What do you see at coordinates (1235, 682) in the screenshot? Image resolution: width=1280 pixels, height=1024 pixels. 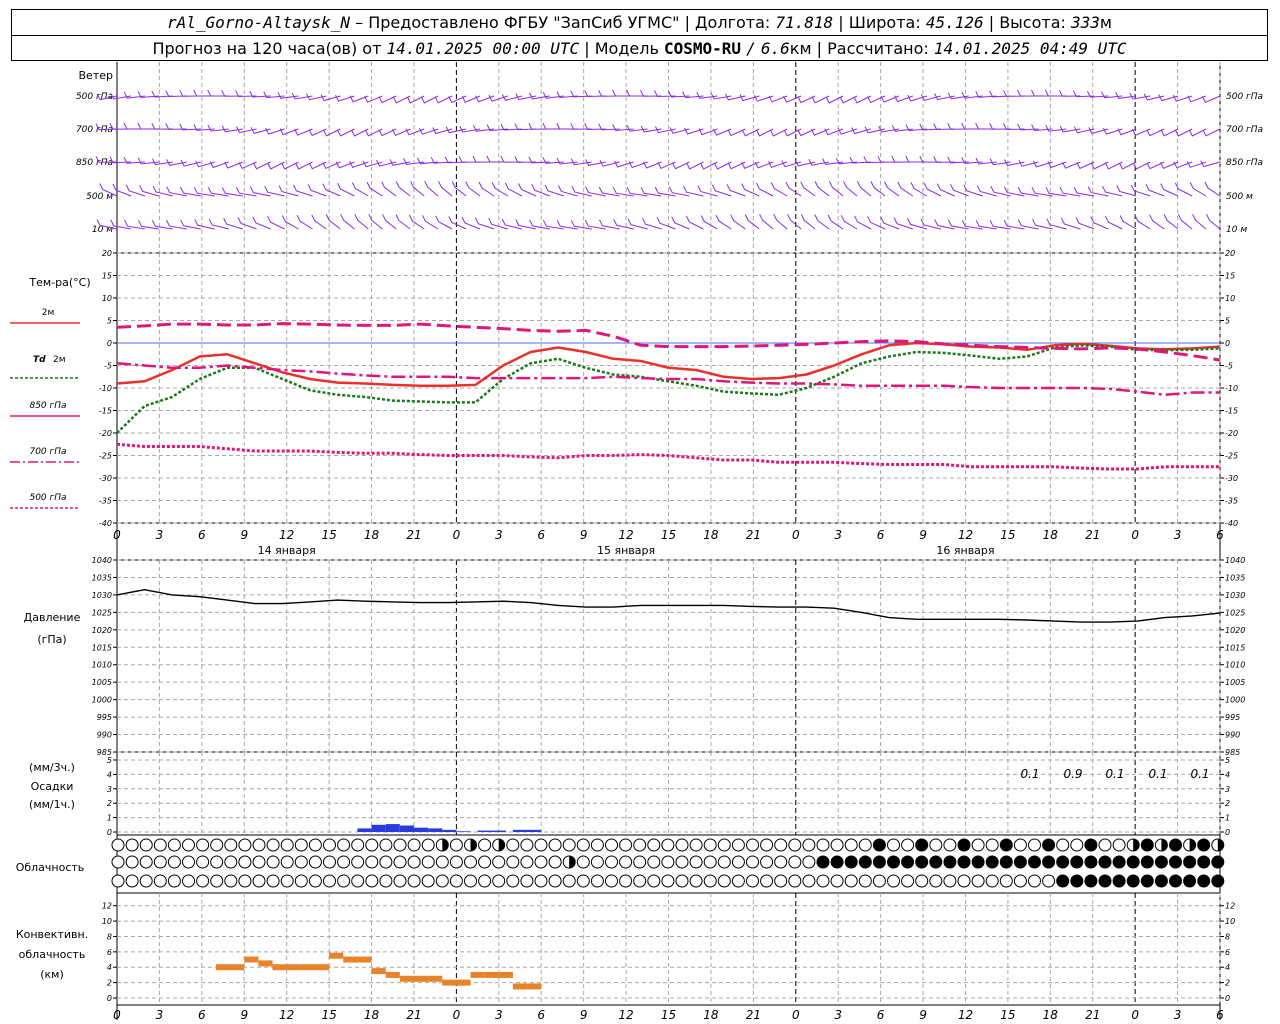 I see `y-tick-label-right: 1005` at bounding box center [1235, 682].